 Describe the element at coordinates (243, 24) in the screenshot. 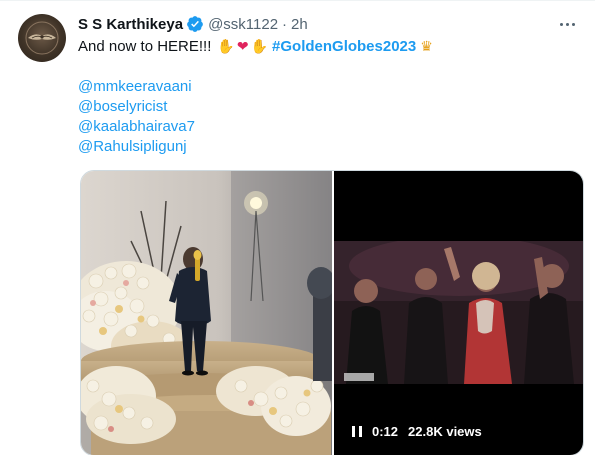

I see `author-handle: @ssk1122` at that location.